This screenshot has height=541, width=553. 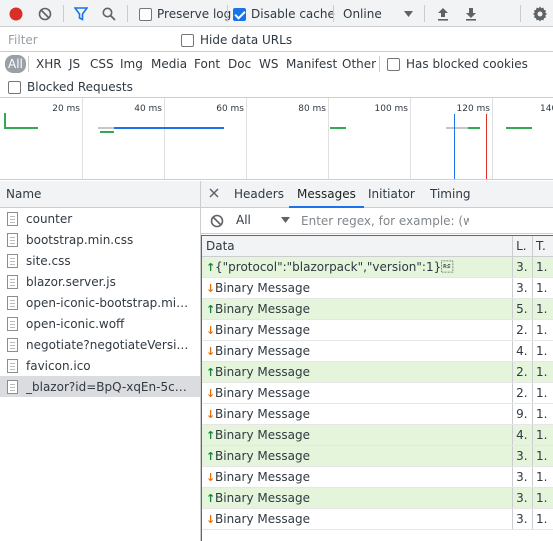 I want to click on disable-cache-toggle: Disable cache, so click(x=284, y=14).